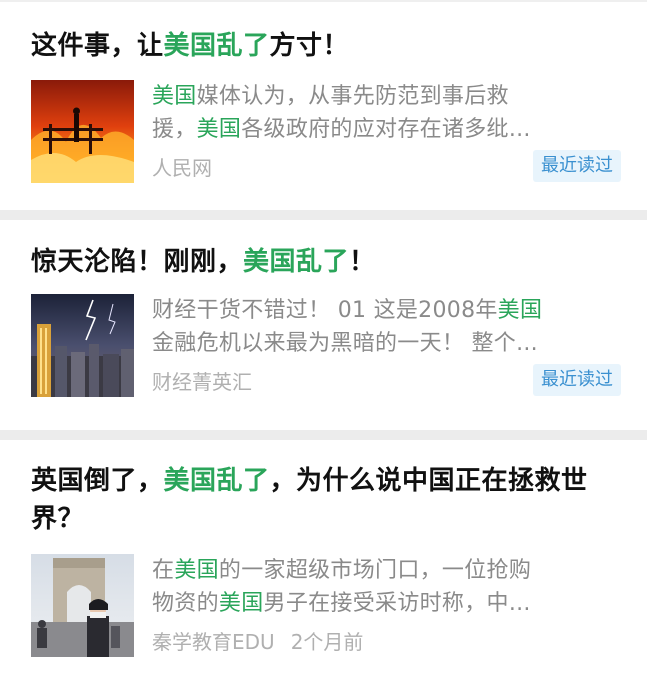 This screenshot has width=647, height=693. I want to click on article-title: 惊天沦陷！刚刚，美国乱了！, so click(326, 262).